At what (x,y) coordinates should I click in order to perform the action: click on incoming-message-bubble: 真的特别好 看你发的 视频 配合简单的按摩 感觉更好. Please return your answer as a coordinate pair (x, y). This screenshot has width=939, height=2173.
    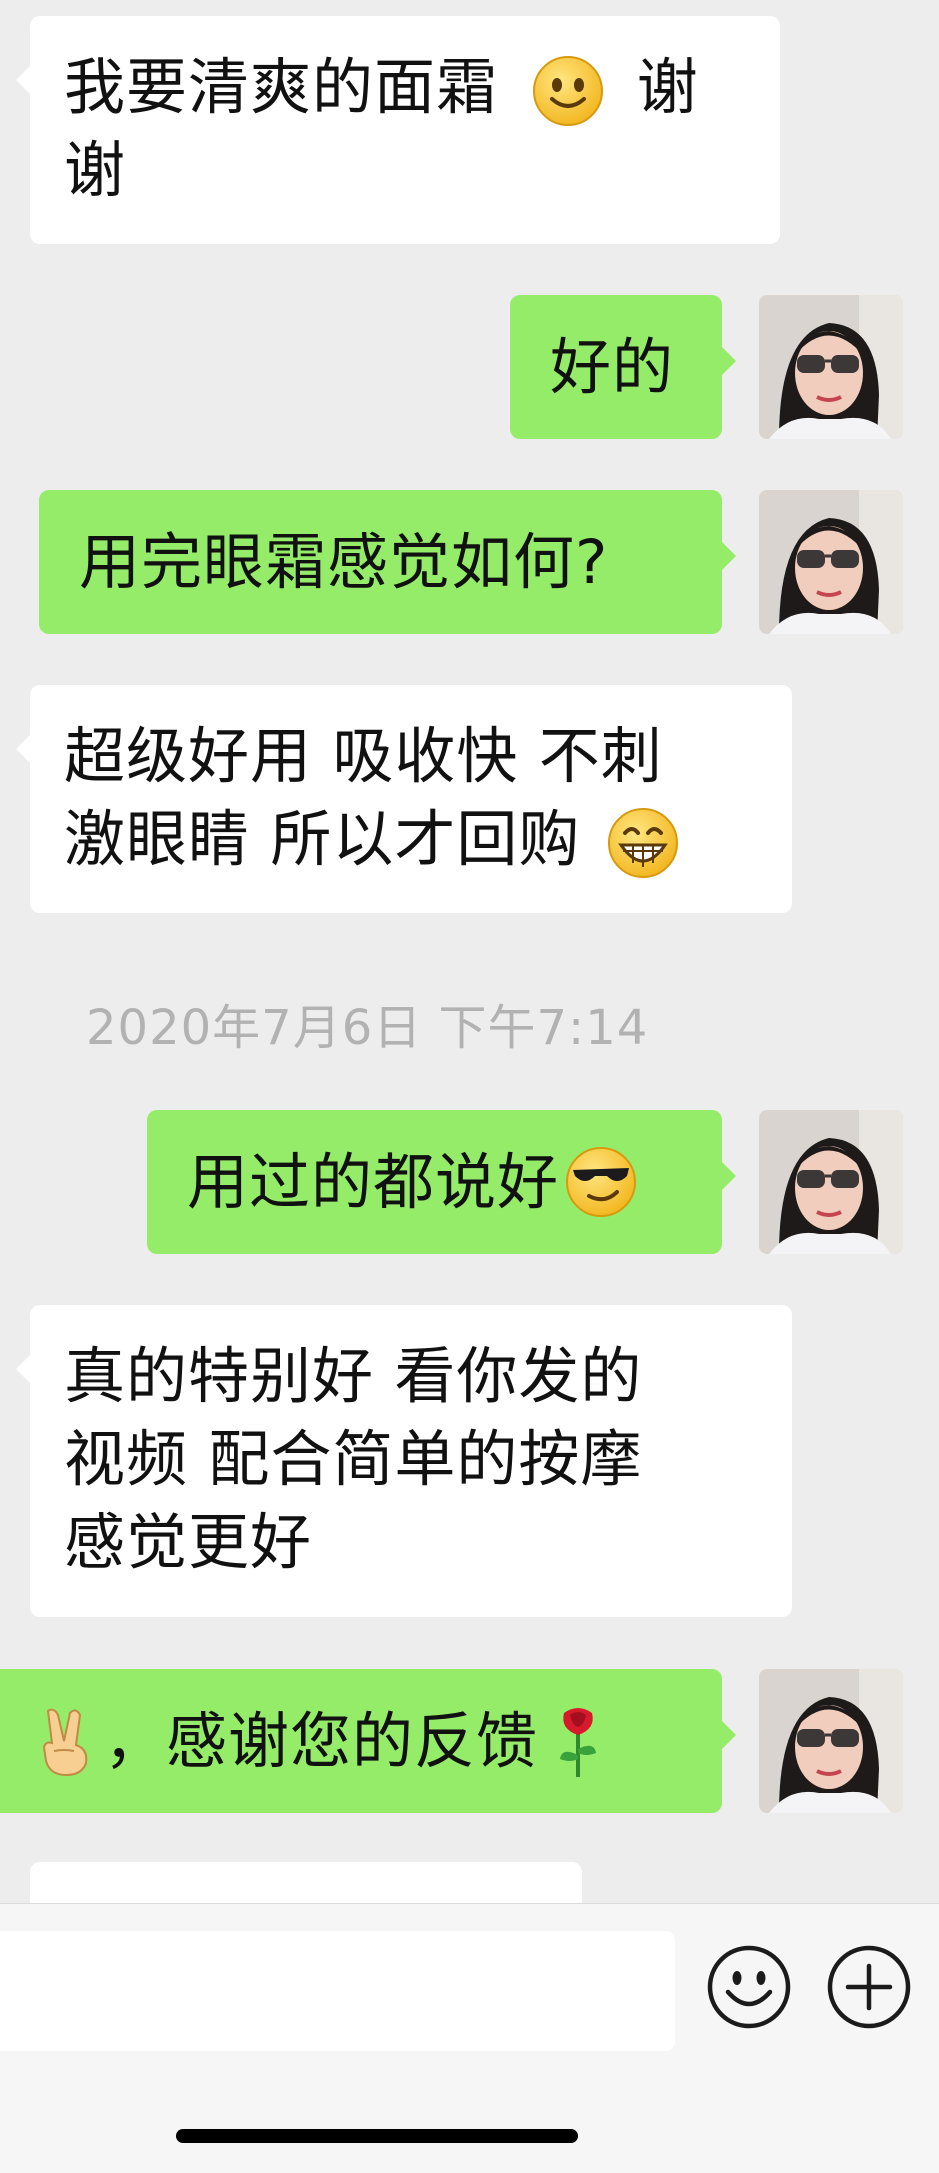
    Looking at the image, I should click on (404, 1461).